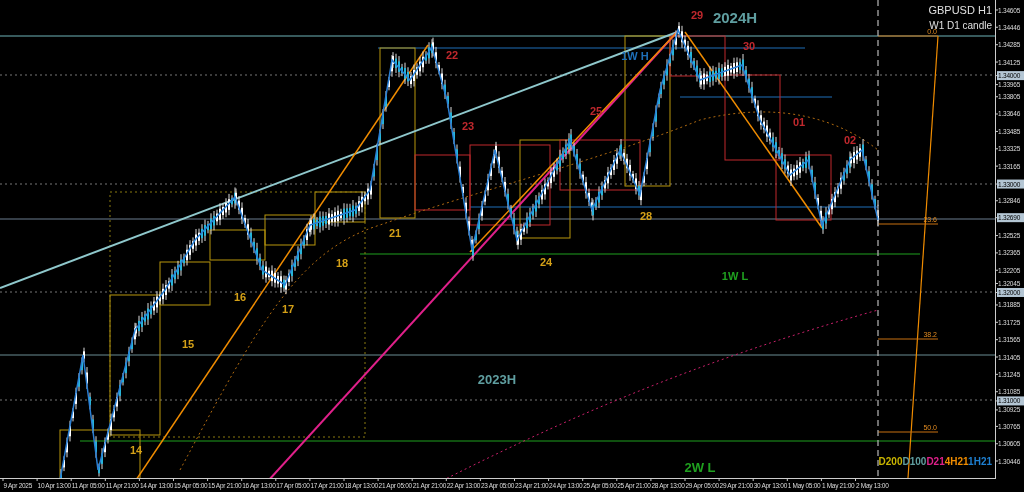 This screenshot has width=1024, height=492. Describe the element at coordinates (635, 56) in the screenshot. I see `chart-label: 1W H` at that location.